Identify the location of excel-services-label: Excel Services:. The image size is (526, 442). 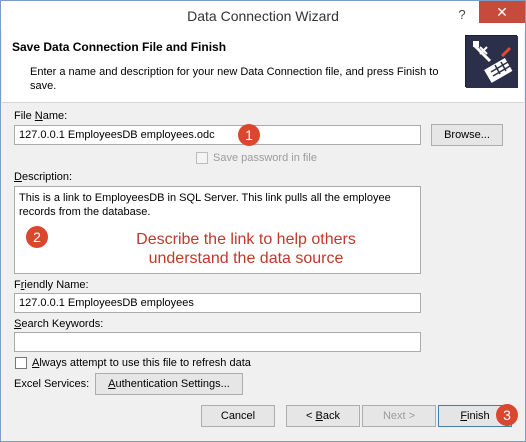
(52, 384).